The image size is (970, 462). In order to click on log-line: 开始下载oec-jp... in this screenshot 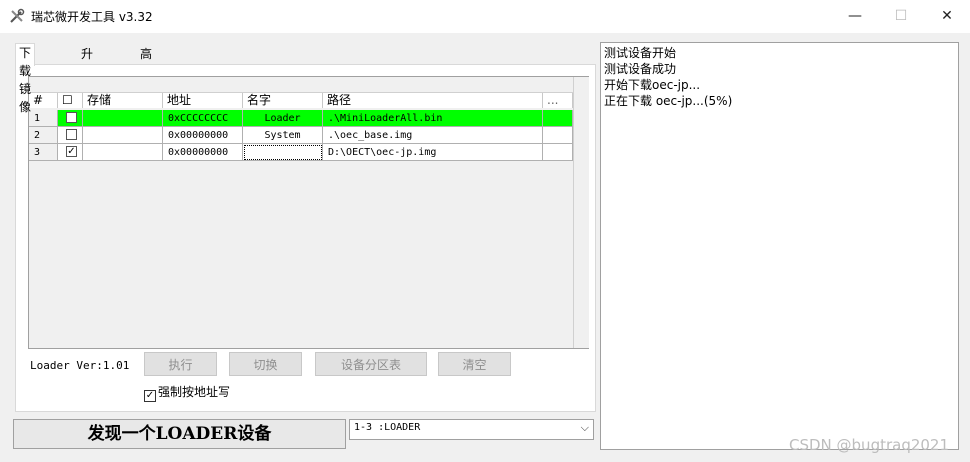, I will do `click(652, 85)`.